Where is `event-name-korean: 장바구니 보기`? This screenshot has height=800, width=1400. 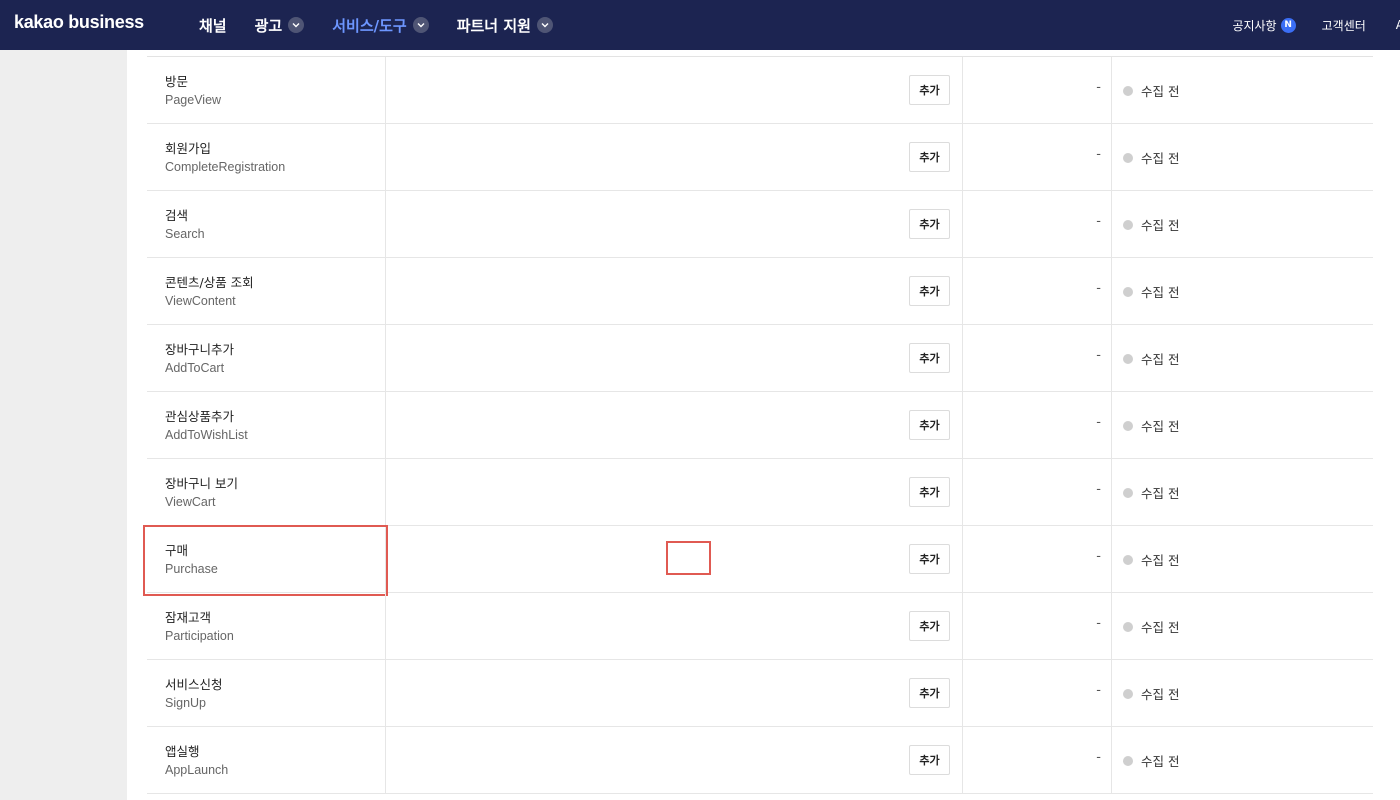 event-name-korean: 장바구니 보기 is located at coordinates (201, 483).